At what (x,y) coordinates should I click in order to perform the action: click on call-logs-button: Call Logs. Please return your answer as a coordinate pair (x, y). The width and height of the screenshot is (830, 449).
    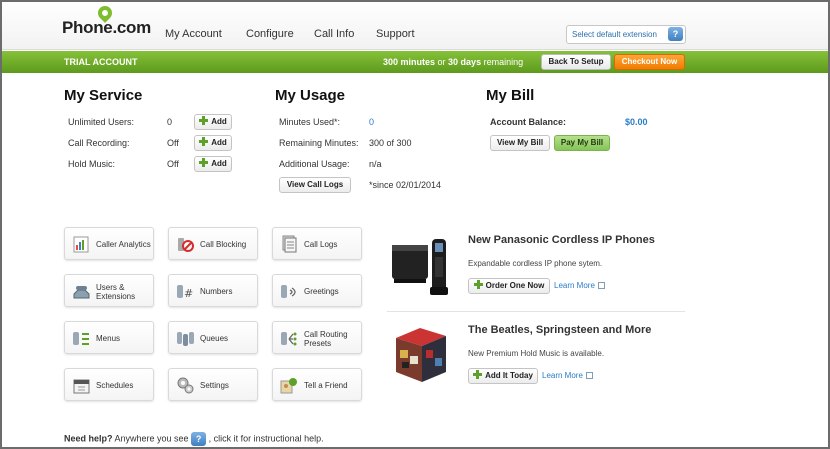
    Looking at the image, I should click on (317, 243).